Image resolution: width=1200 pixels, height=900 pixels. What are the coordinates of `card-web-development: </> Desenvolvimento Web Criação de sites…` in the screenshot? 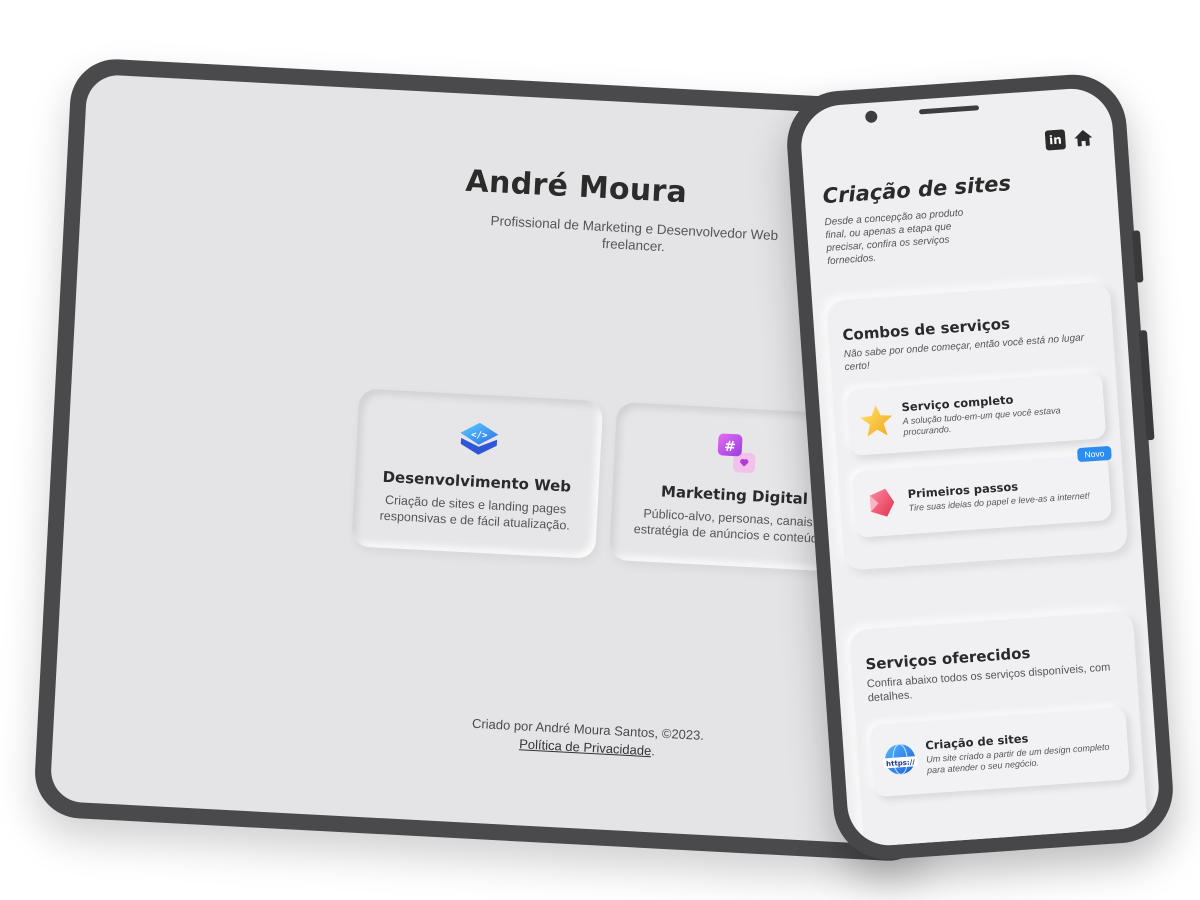 It's located at (477, 474).